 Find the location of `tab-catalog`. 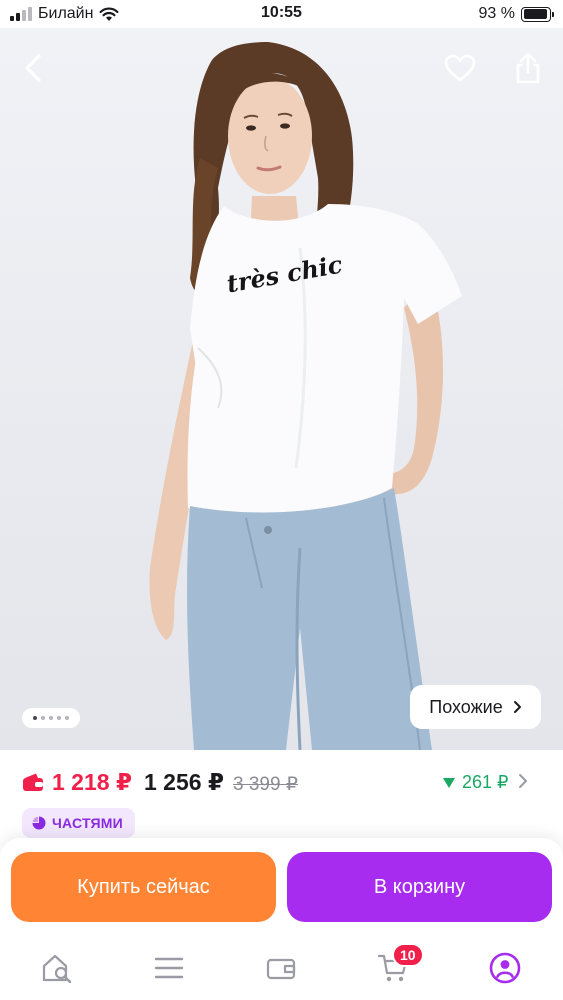

tab-catalog is located at coordinates (169, 968).